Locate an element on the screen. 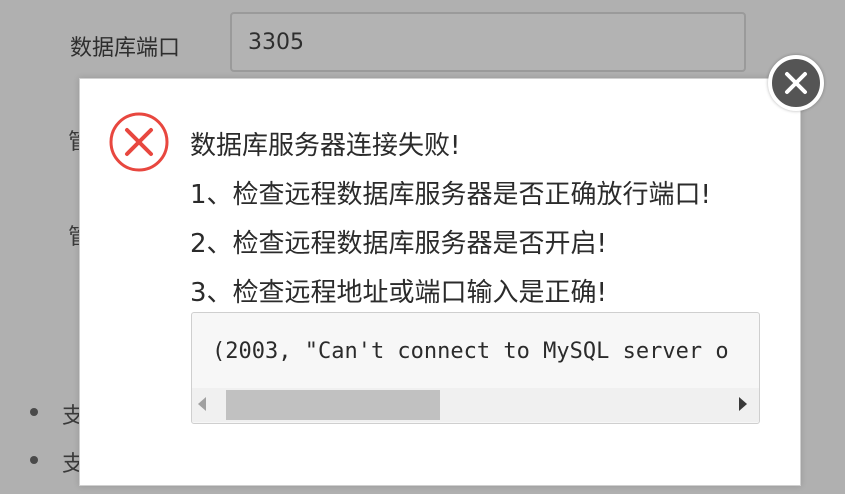 This screenshot has height=494, width=845. error-hint-3: 3、检查远程地址或端口输入是正确! is located at coordinates (398, 293).